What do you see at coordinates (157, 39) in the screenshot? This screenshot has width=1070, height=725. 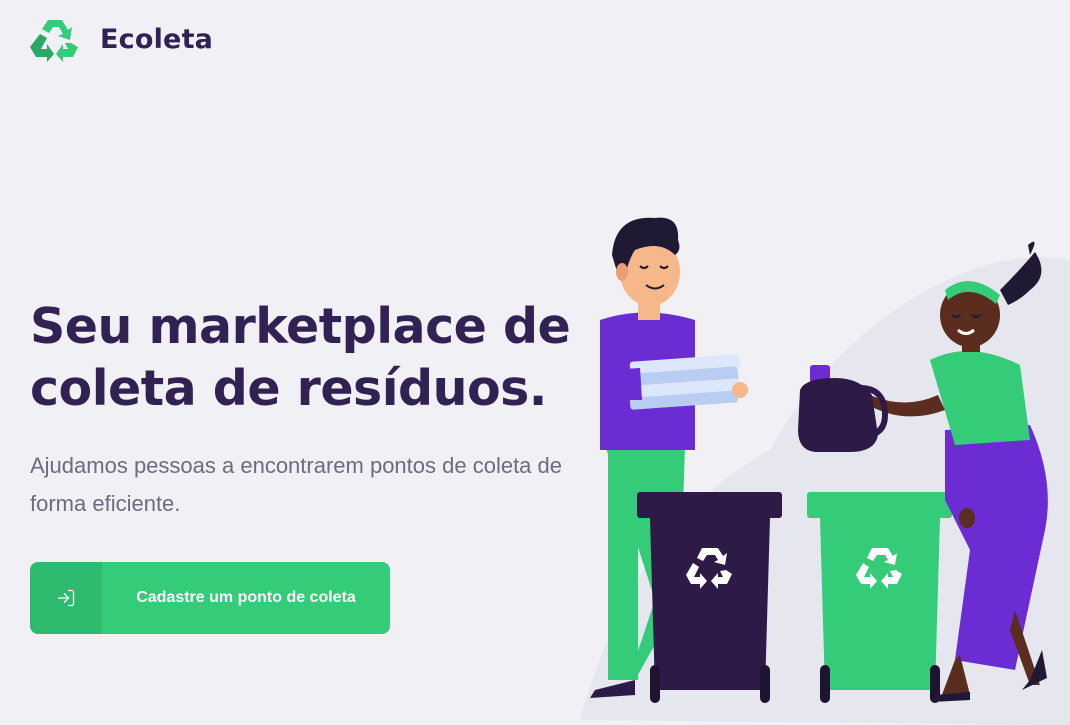 I see `brand-name: Ecoleta` at bounding box center [157, 39].